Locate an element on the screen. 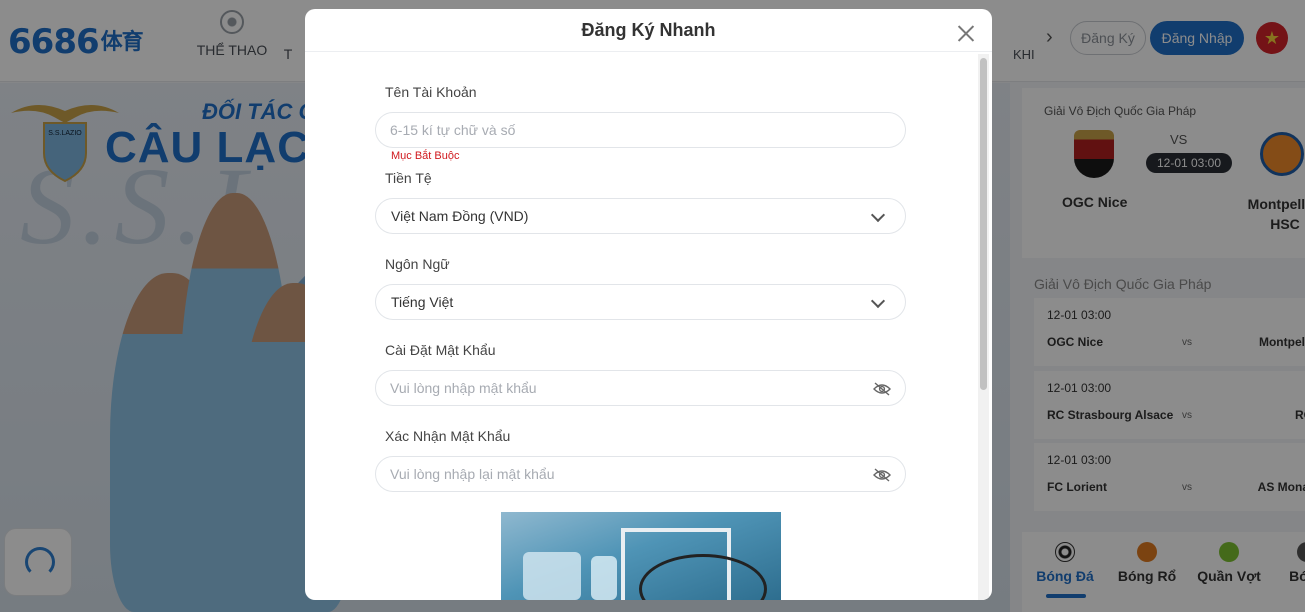 The image size is (1305, 612). modal-header: Đăng Ký Nhanh is located at coordinates (648, 30).